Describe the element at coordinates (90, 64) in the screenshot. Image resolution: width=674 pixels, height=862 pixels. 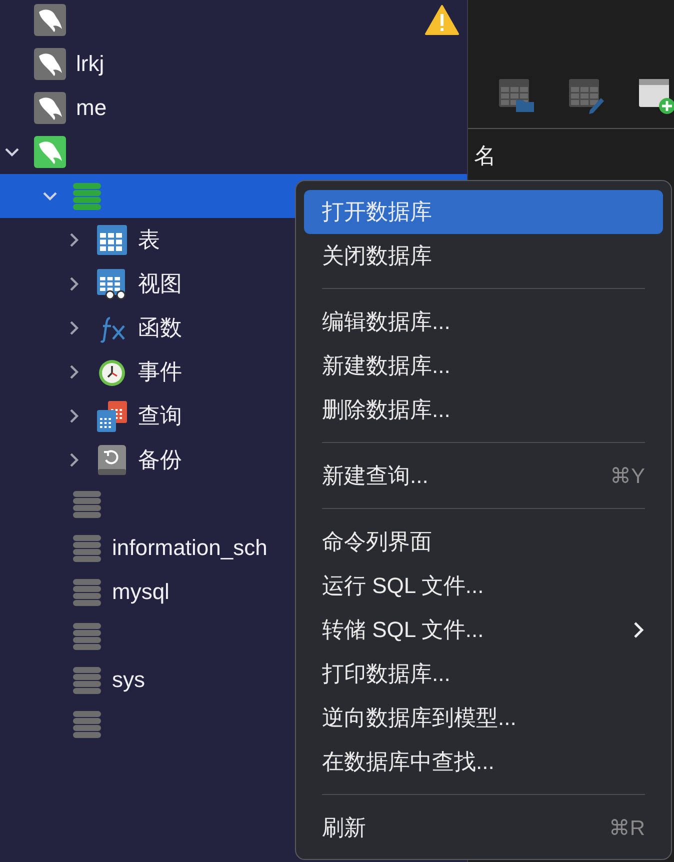
I see `connection-name: lrkj` at that location.